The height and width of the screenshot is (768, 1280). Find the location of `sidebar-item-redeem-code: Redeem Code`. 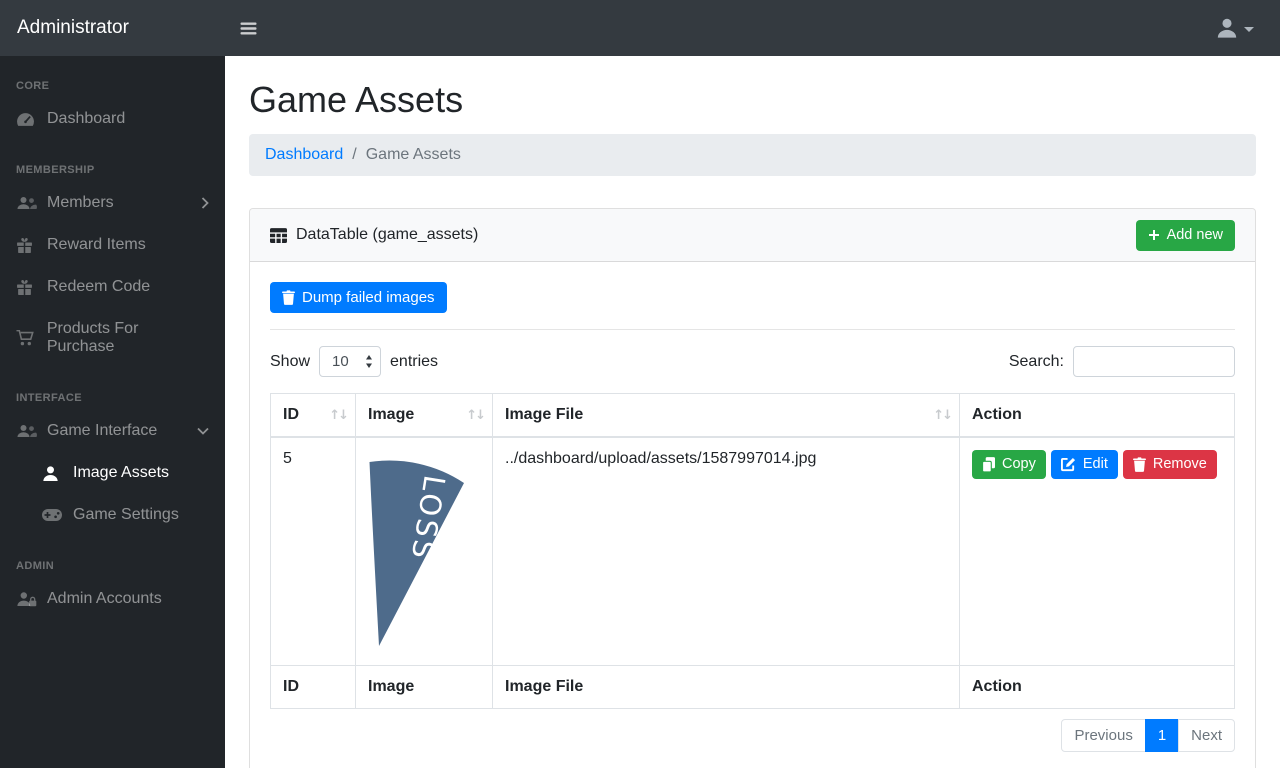

sidebar-item-redeem-code: Redeem Code is located at coordinates (112, 287).